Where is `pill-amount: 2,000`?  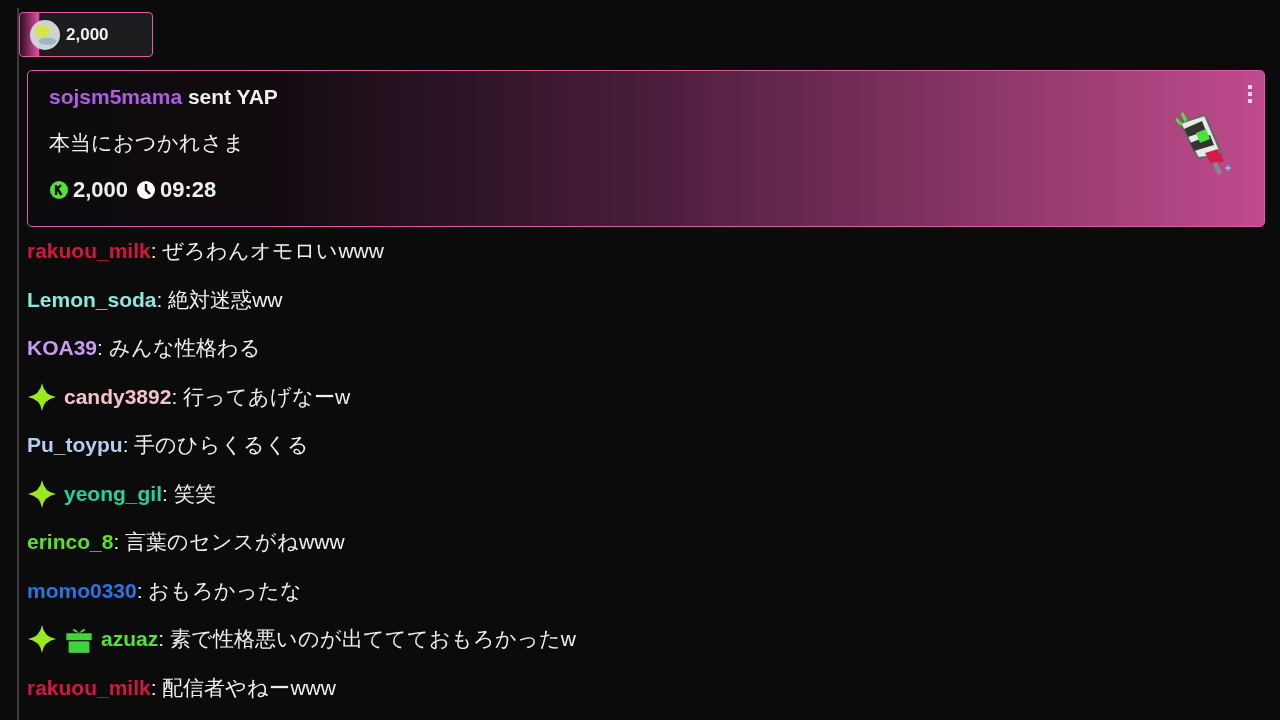 pill-amount: 2,000 is located at coordinates (87, 34).